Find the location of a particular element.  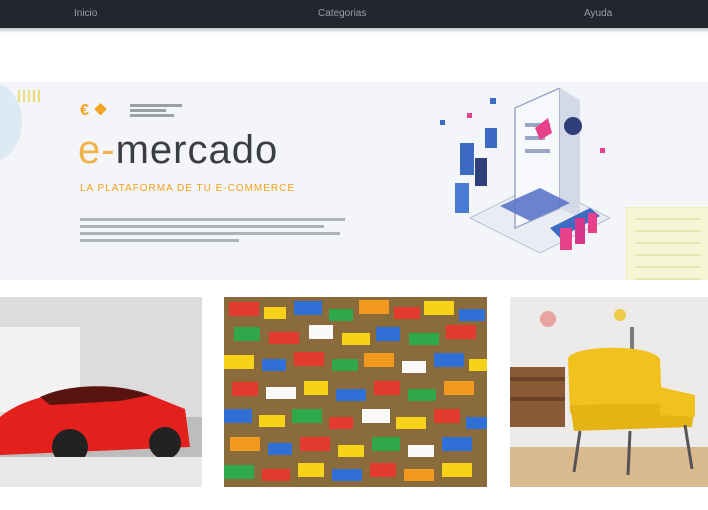

top-navigation-bar: Inicio Categorias Ayuda is located at coordinates (354, 14).